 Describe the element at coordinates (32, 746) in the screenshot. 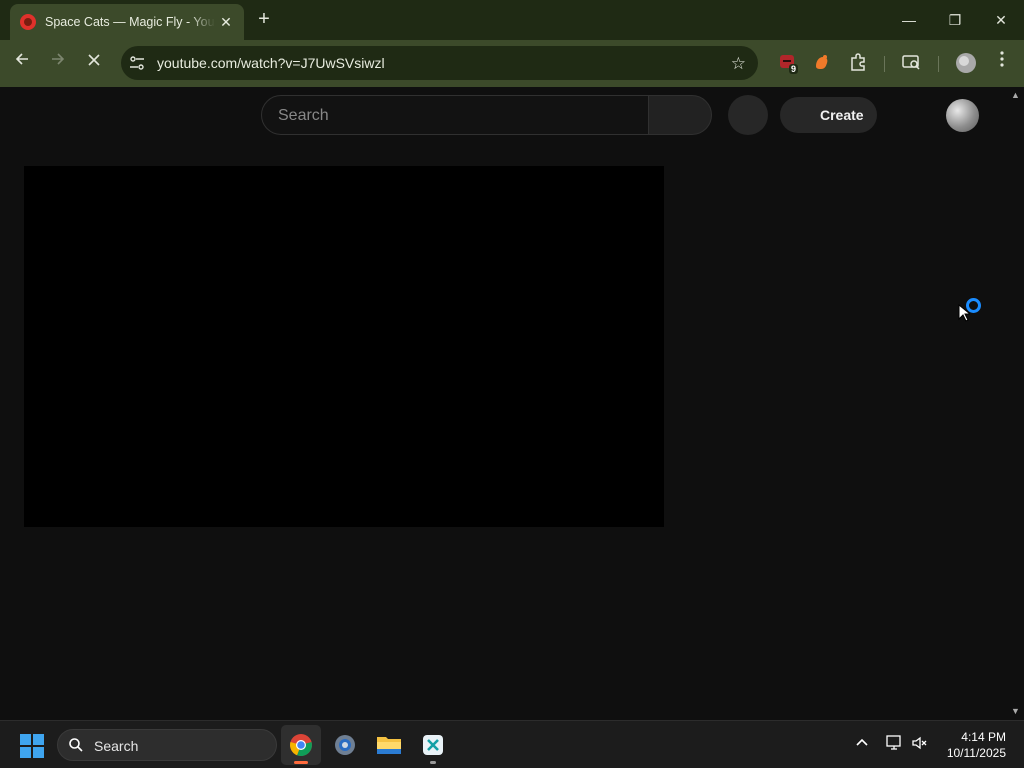

I see `windows-start-icon` at that location.